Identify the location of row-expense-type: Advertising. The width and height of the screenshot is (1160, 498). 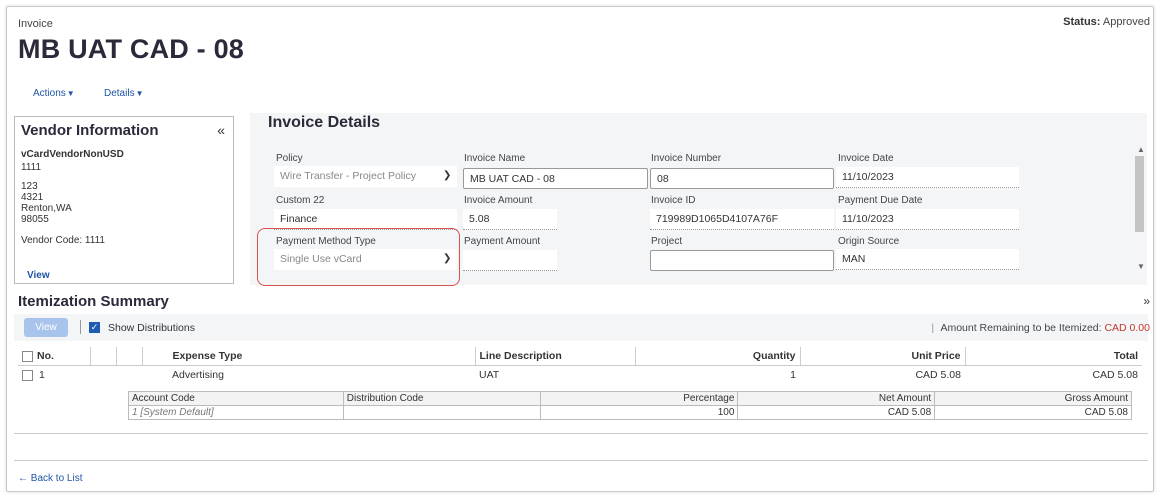
(198, 375).